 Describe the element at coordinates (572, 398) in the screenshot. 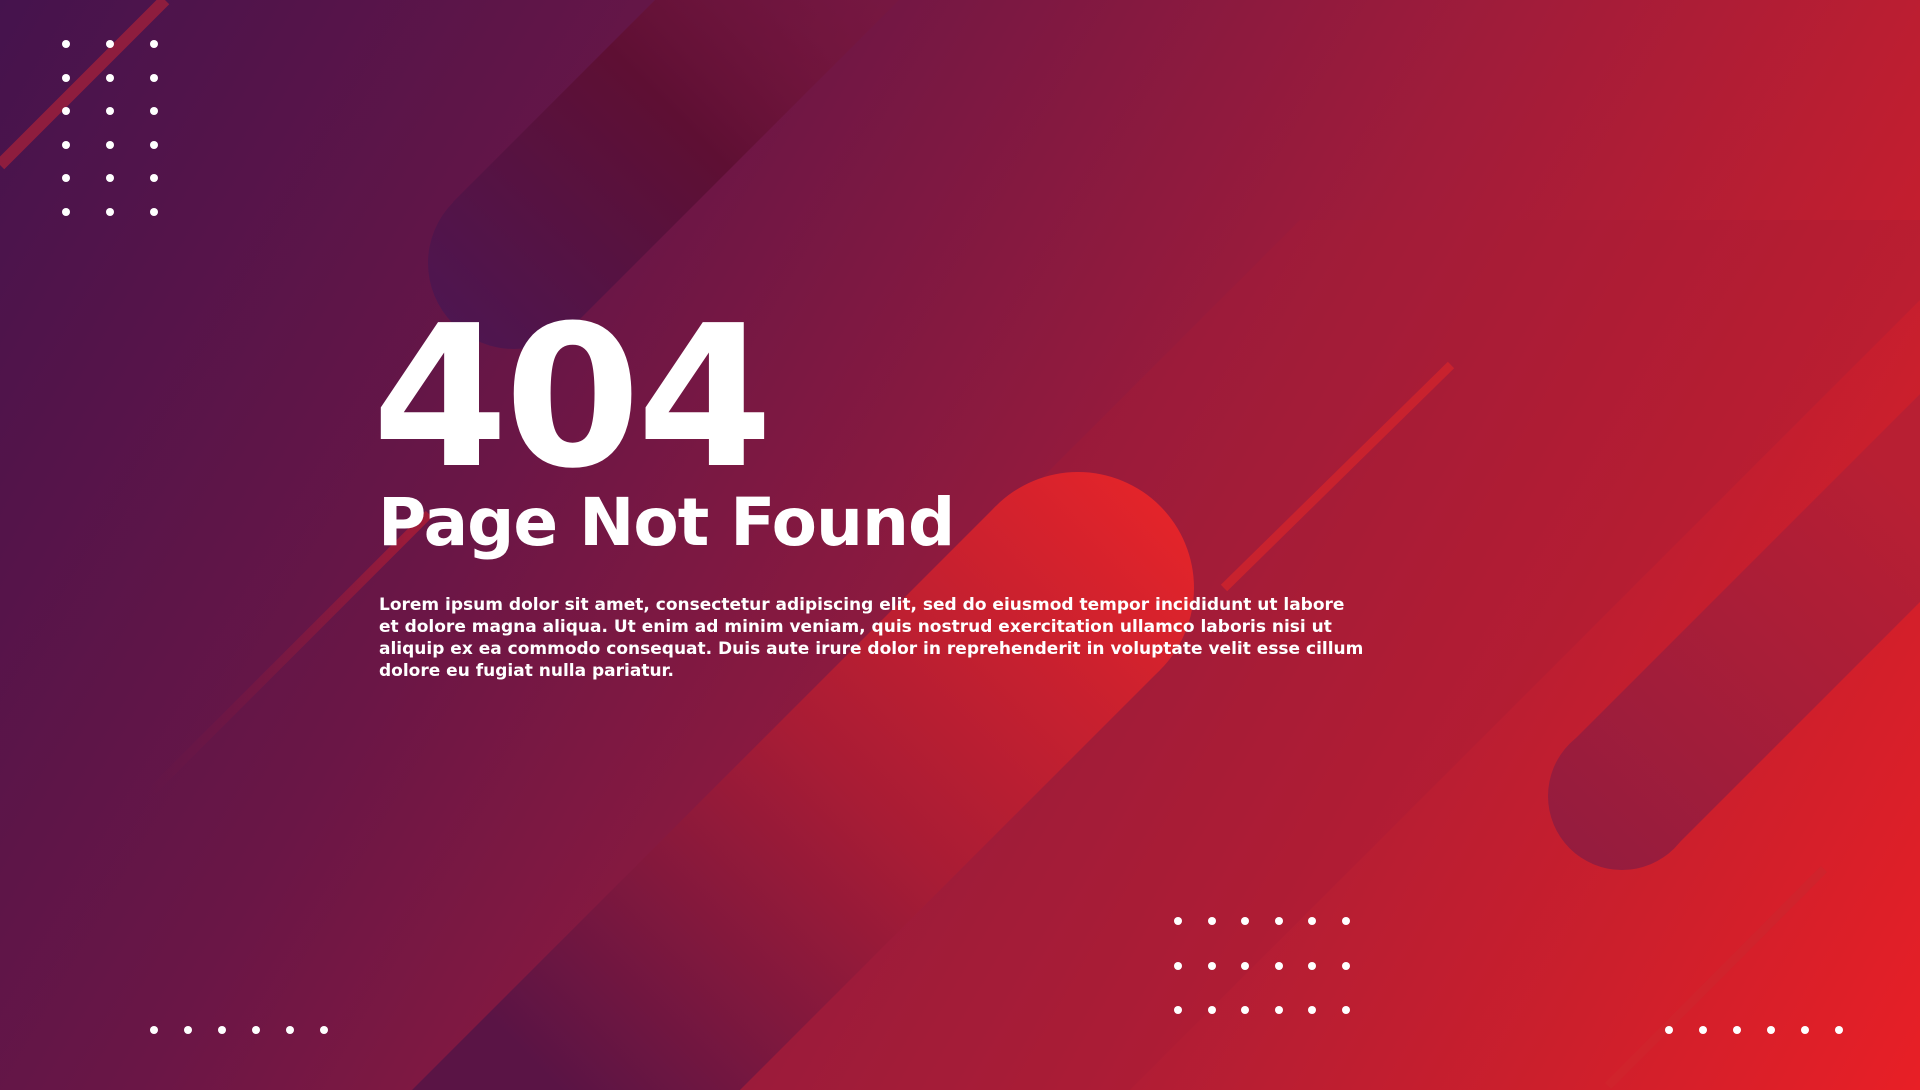

I see `error-code: 404` at that location.